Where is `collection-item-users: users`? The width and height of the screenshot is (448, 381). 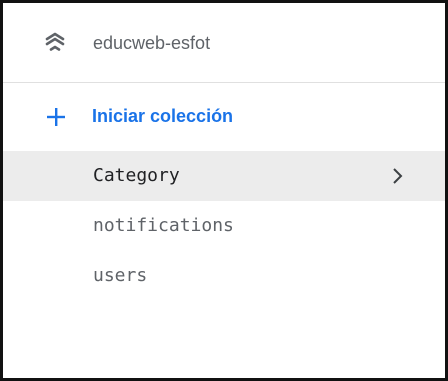
collection-item-users: users is located at coordinates (224, 276).